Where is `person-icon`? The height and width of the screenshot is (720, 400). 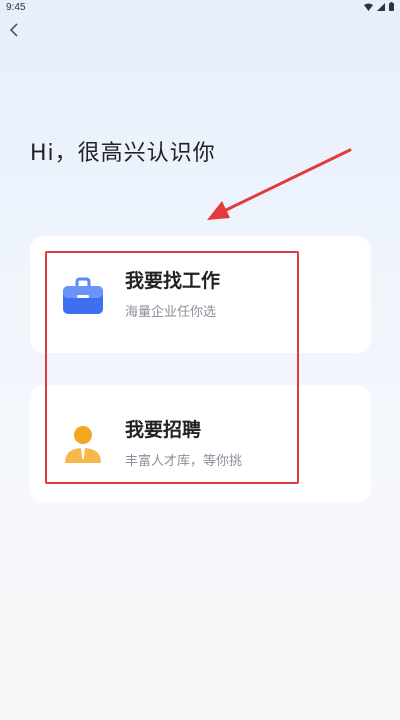
person-icon is located at coordinates (83, 444).